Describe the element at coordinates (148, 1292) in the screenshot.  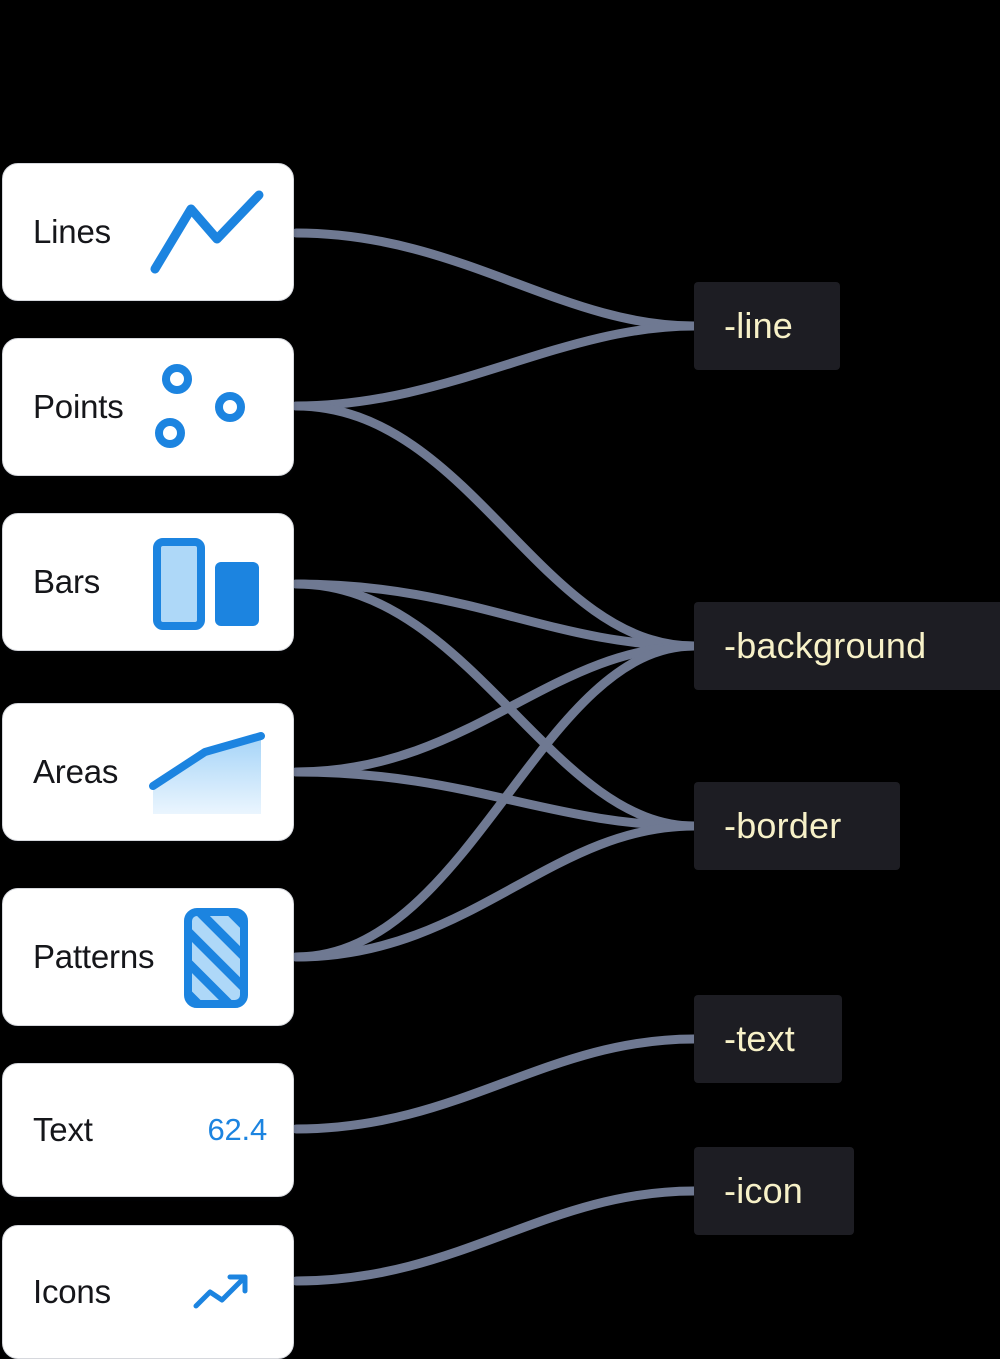
I see `feature-card-icons: Icons` at that location.